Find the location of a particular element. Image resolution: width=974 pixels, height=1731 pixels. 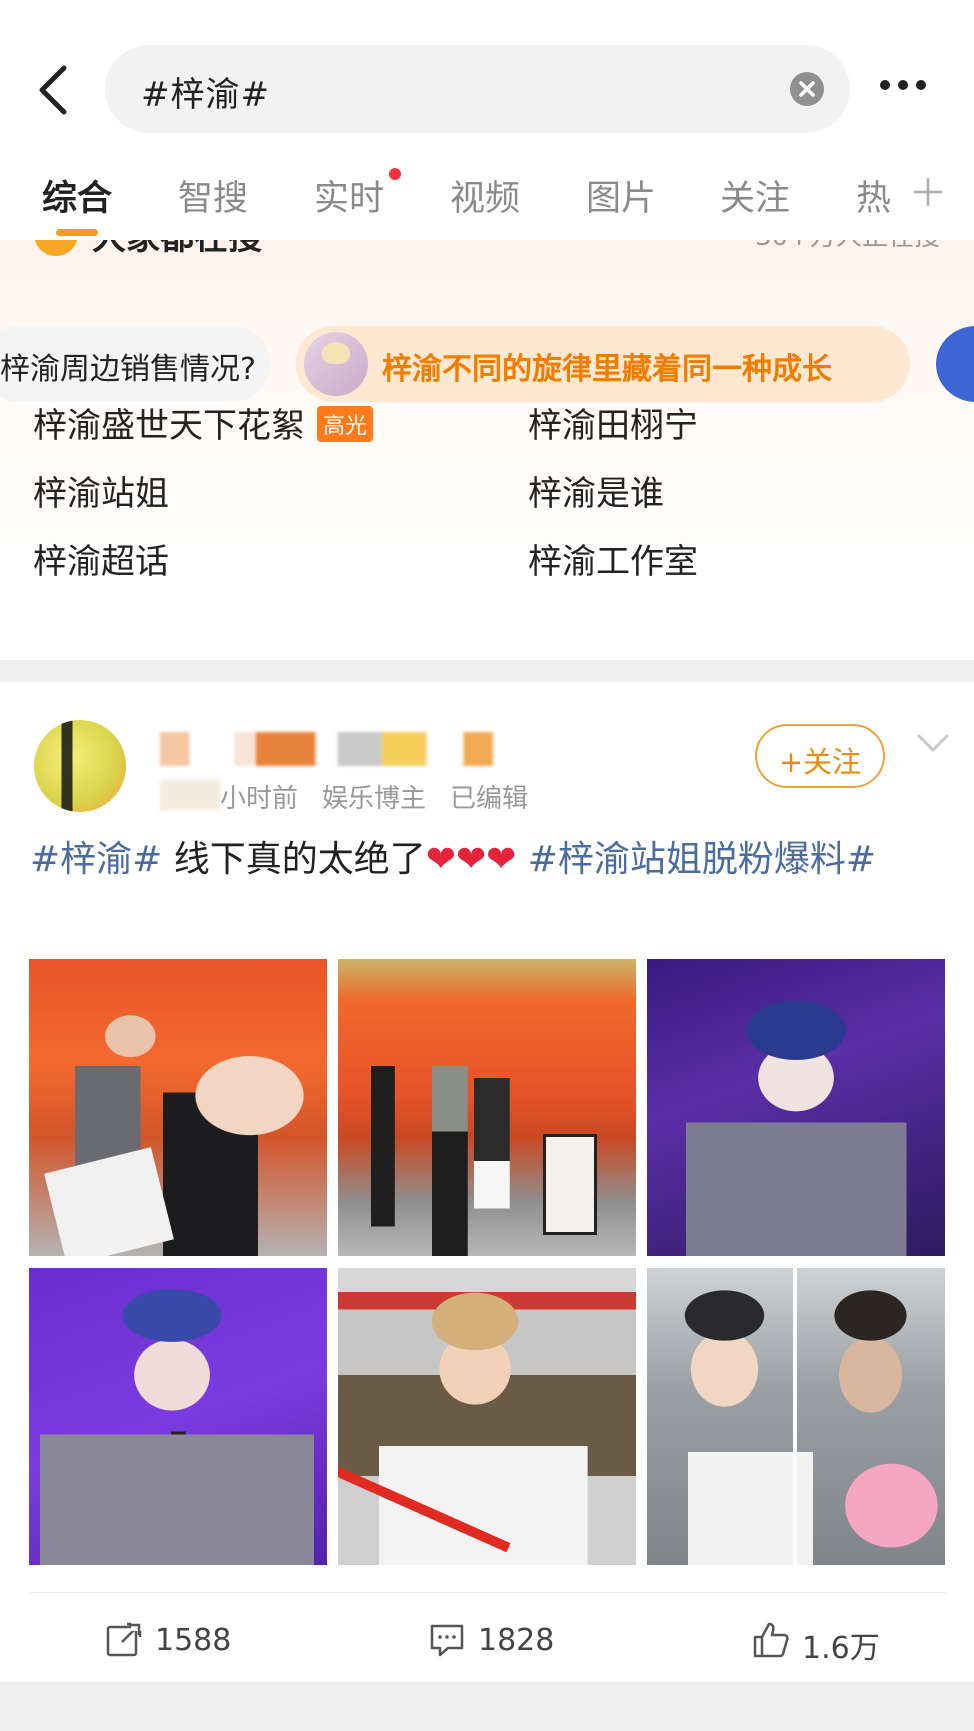

top-bar: #梓渝# is located at coordinates (487, 70).